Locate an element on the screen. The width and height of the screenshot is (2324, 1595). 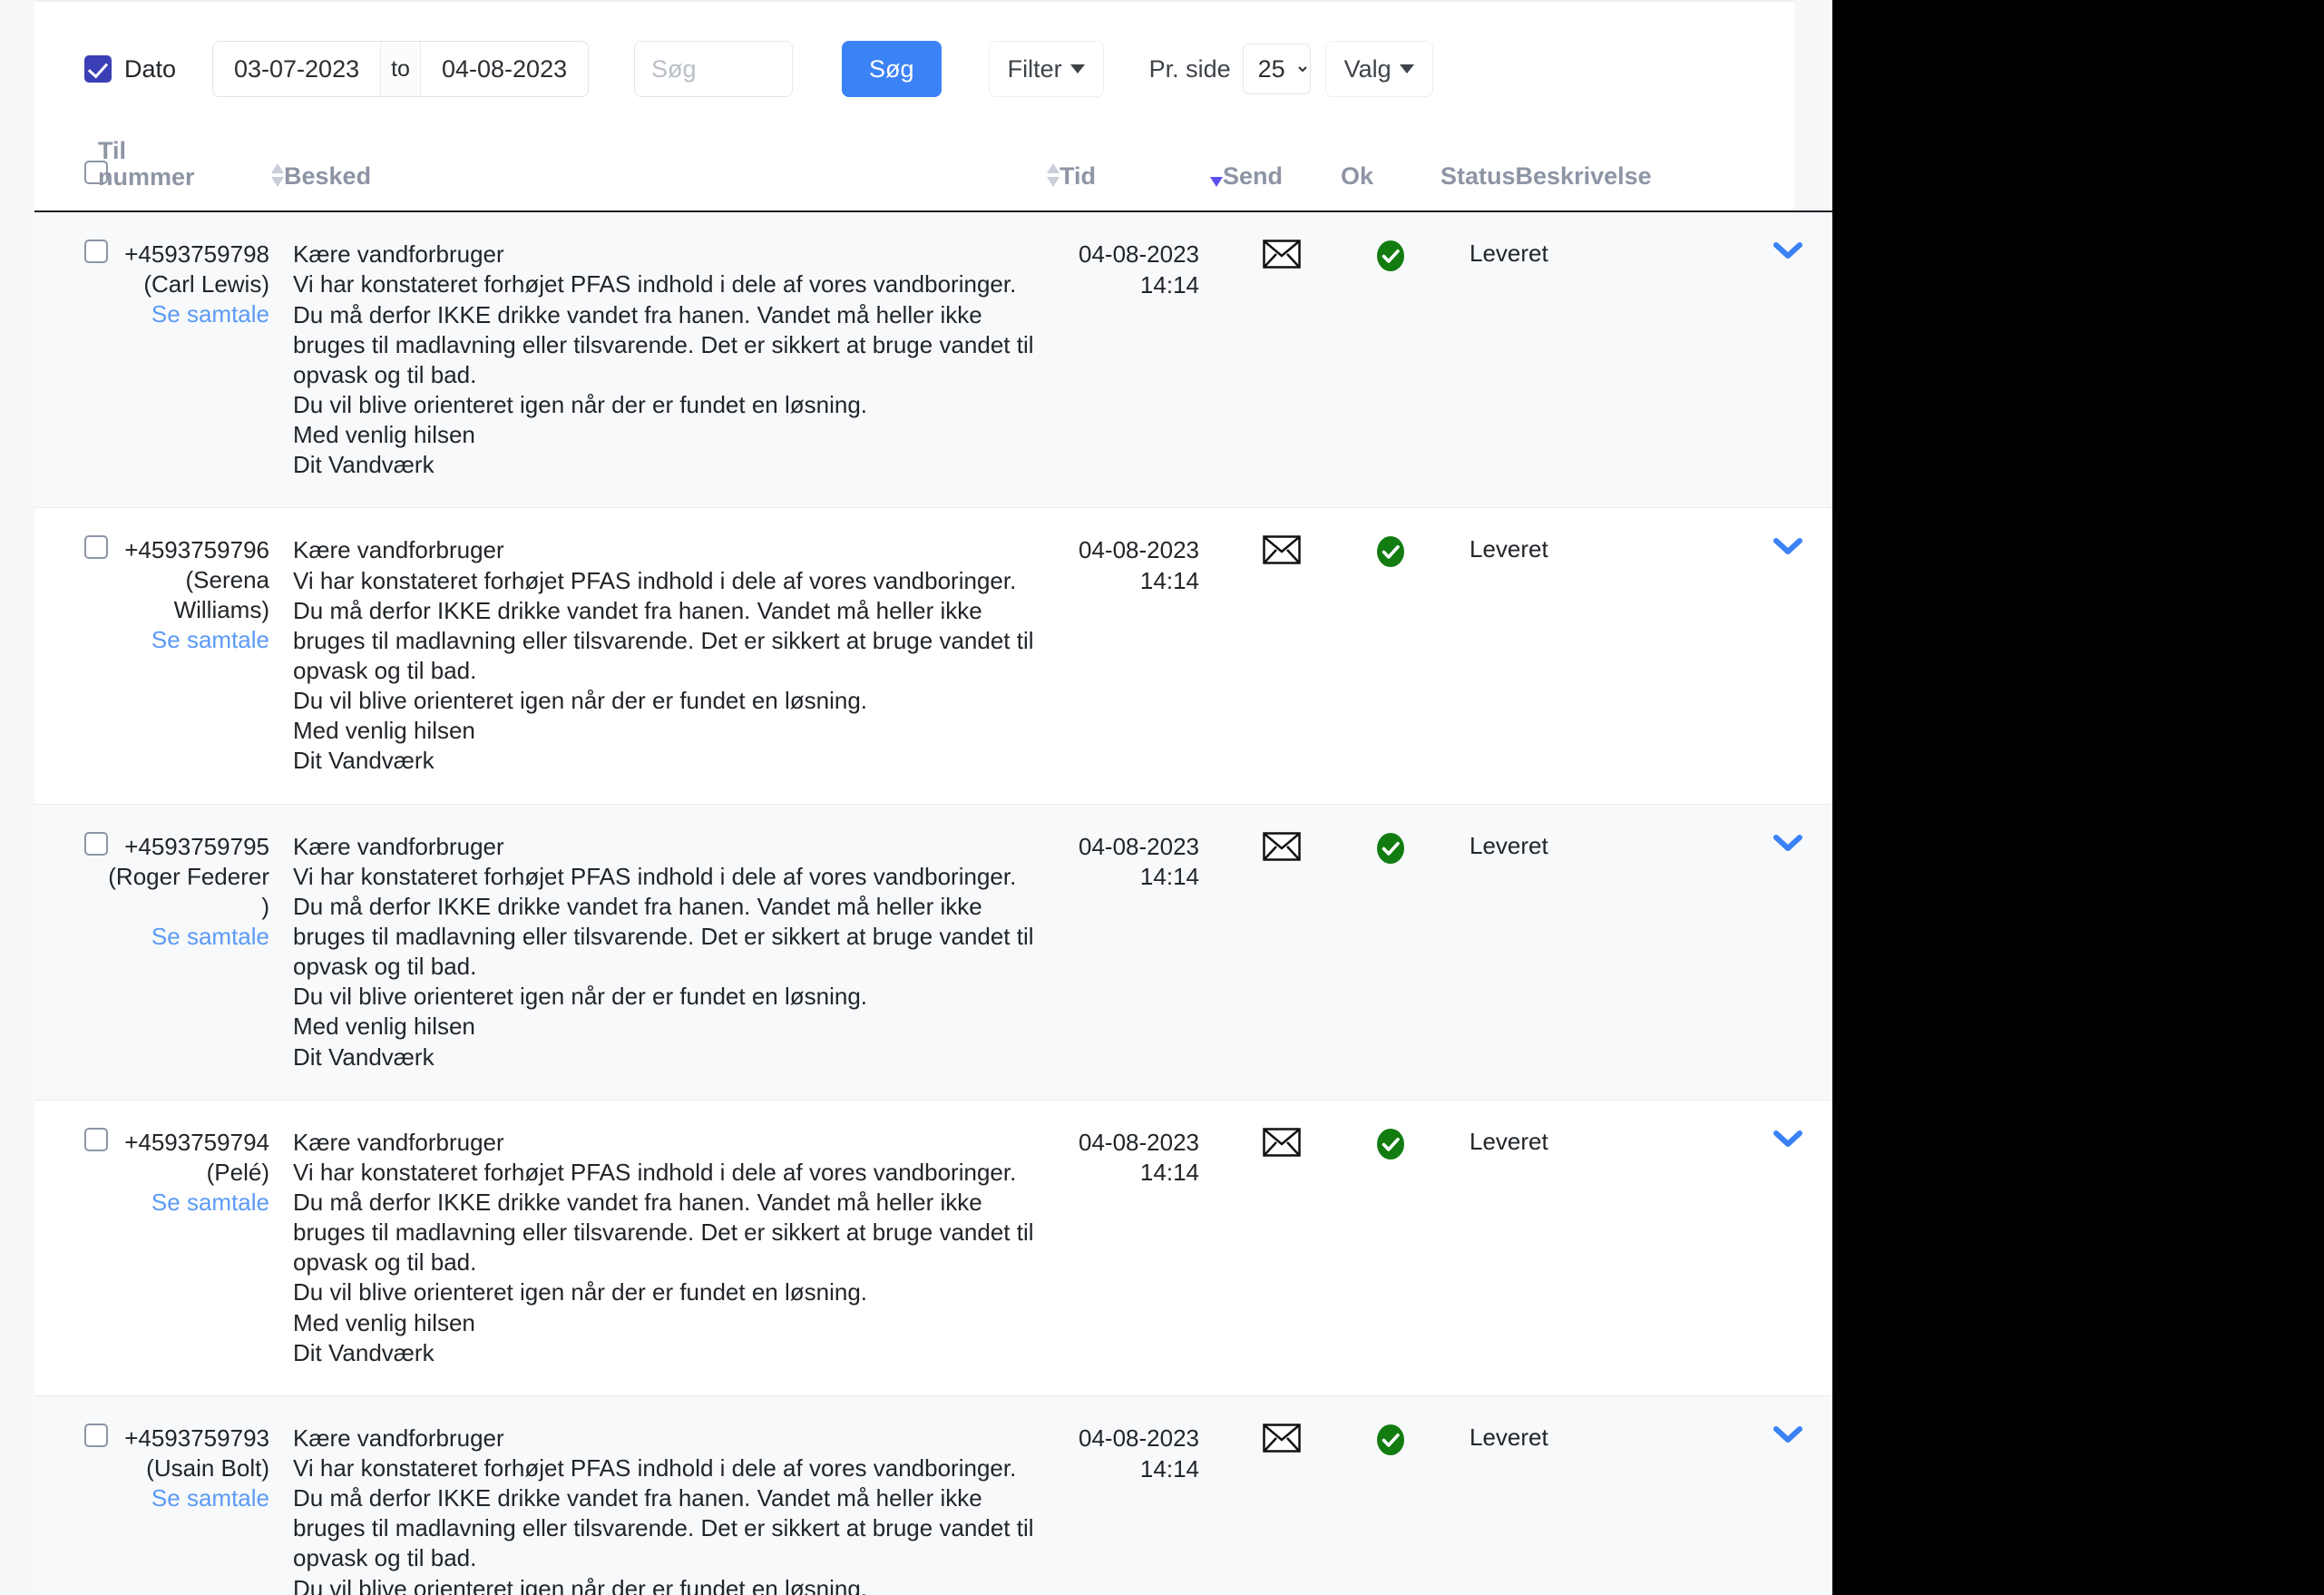
th-ok: Ok is located at coordinates (1390, 175).